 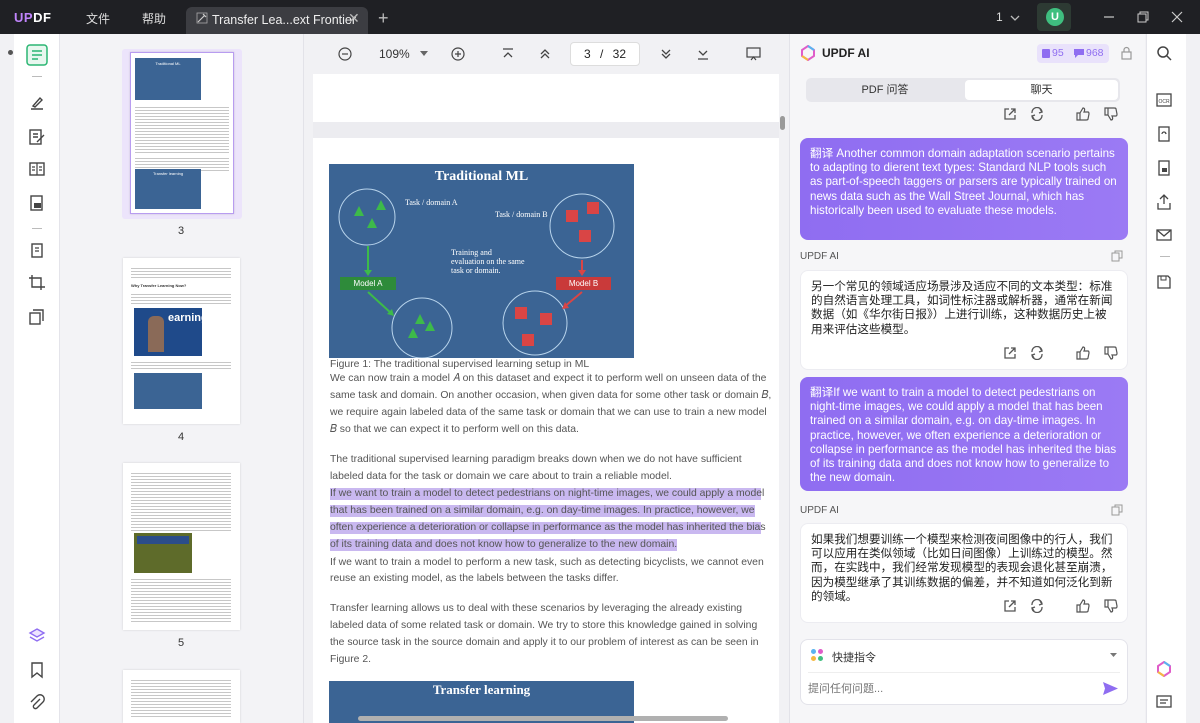 I want to click on tab-close-icon: ✕, so click(x=354, y=18).